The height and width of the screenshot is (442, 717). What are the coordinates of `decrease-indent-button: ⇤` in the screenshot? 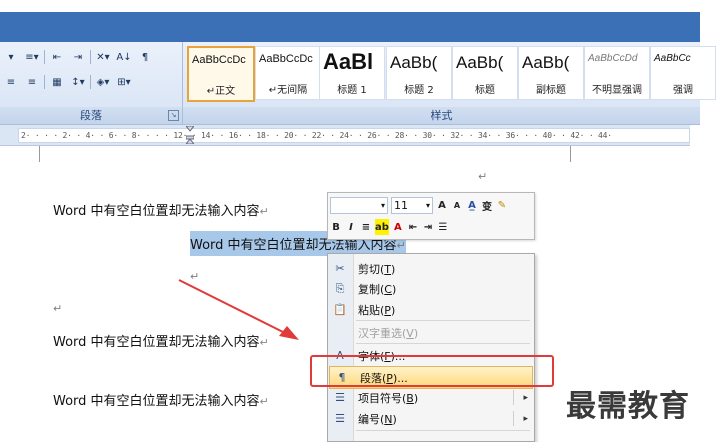 It's located at (413, 227).